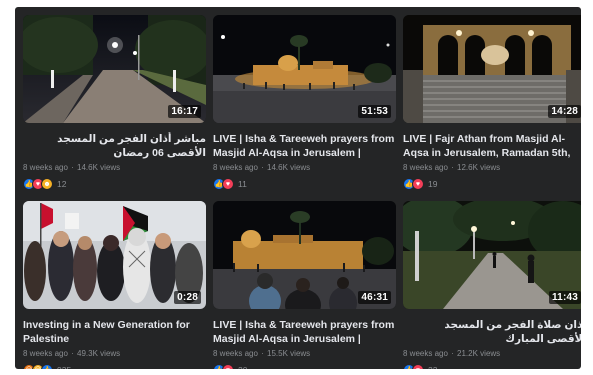  Describe the element at coordinates (114, 366) in the screenshot. I see `reactions-summary: ☹ ☹ 👍 935` at that location.